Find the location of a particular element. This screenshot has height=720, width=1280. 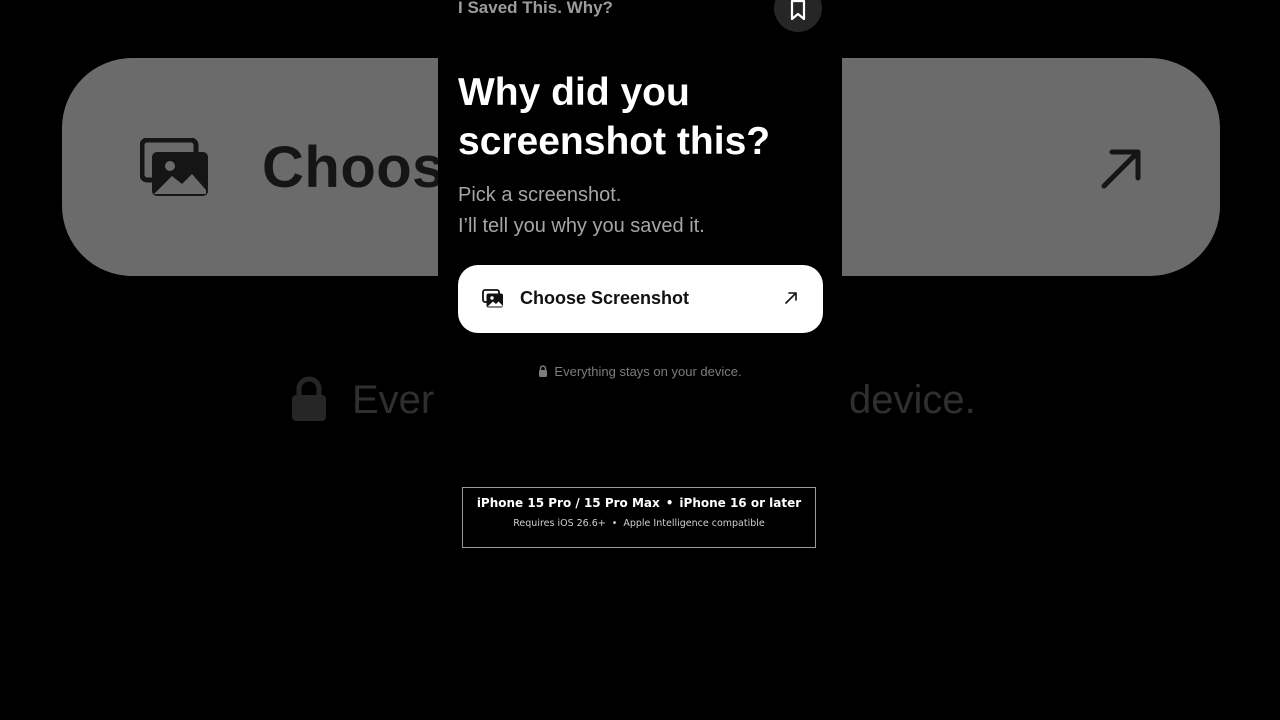

app-title: I Saved This. Why? is located at coordinates (535, 8).